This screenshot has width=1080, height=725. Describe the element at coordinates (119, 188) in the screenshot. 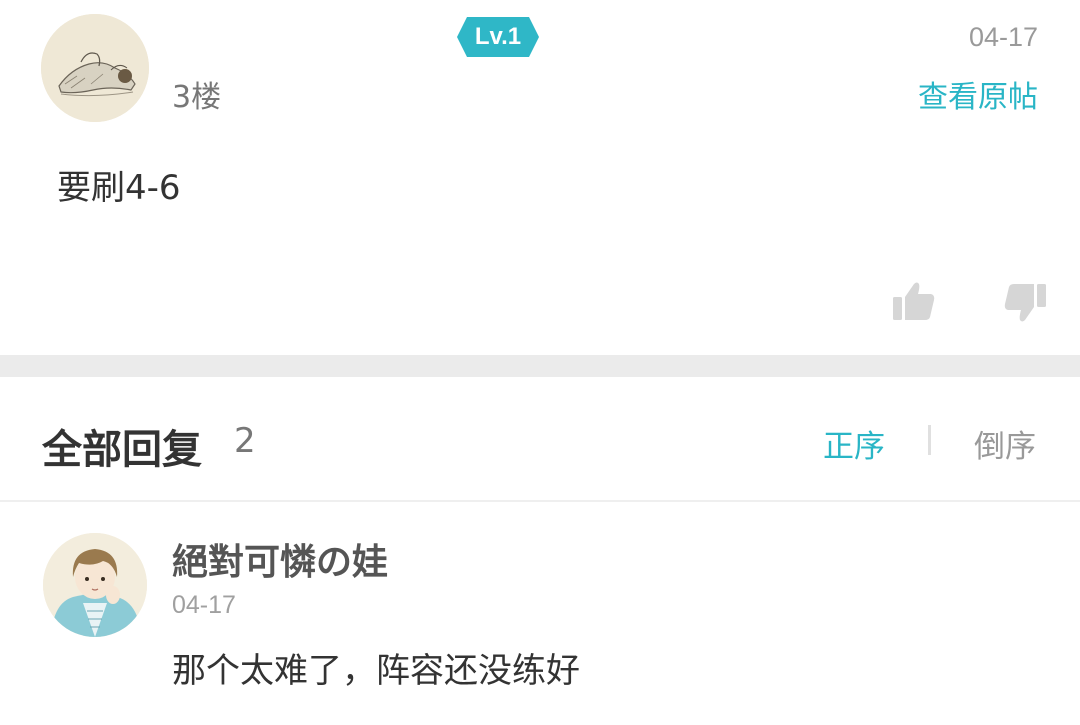

I see `post-content: 要刷4-6` at that location.